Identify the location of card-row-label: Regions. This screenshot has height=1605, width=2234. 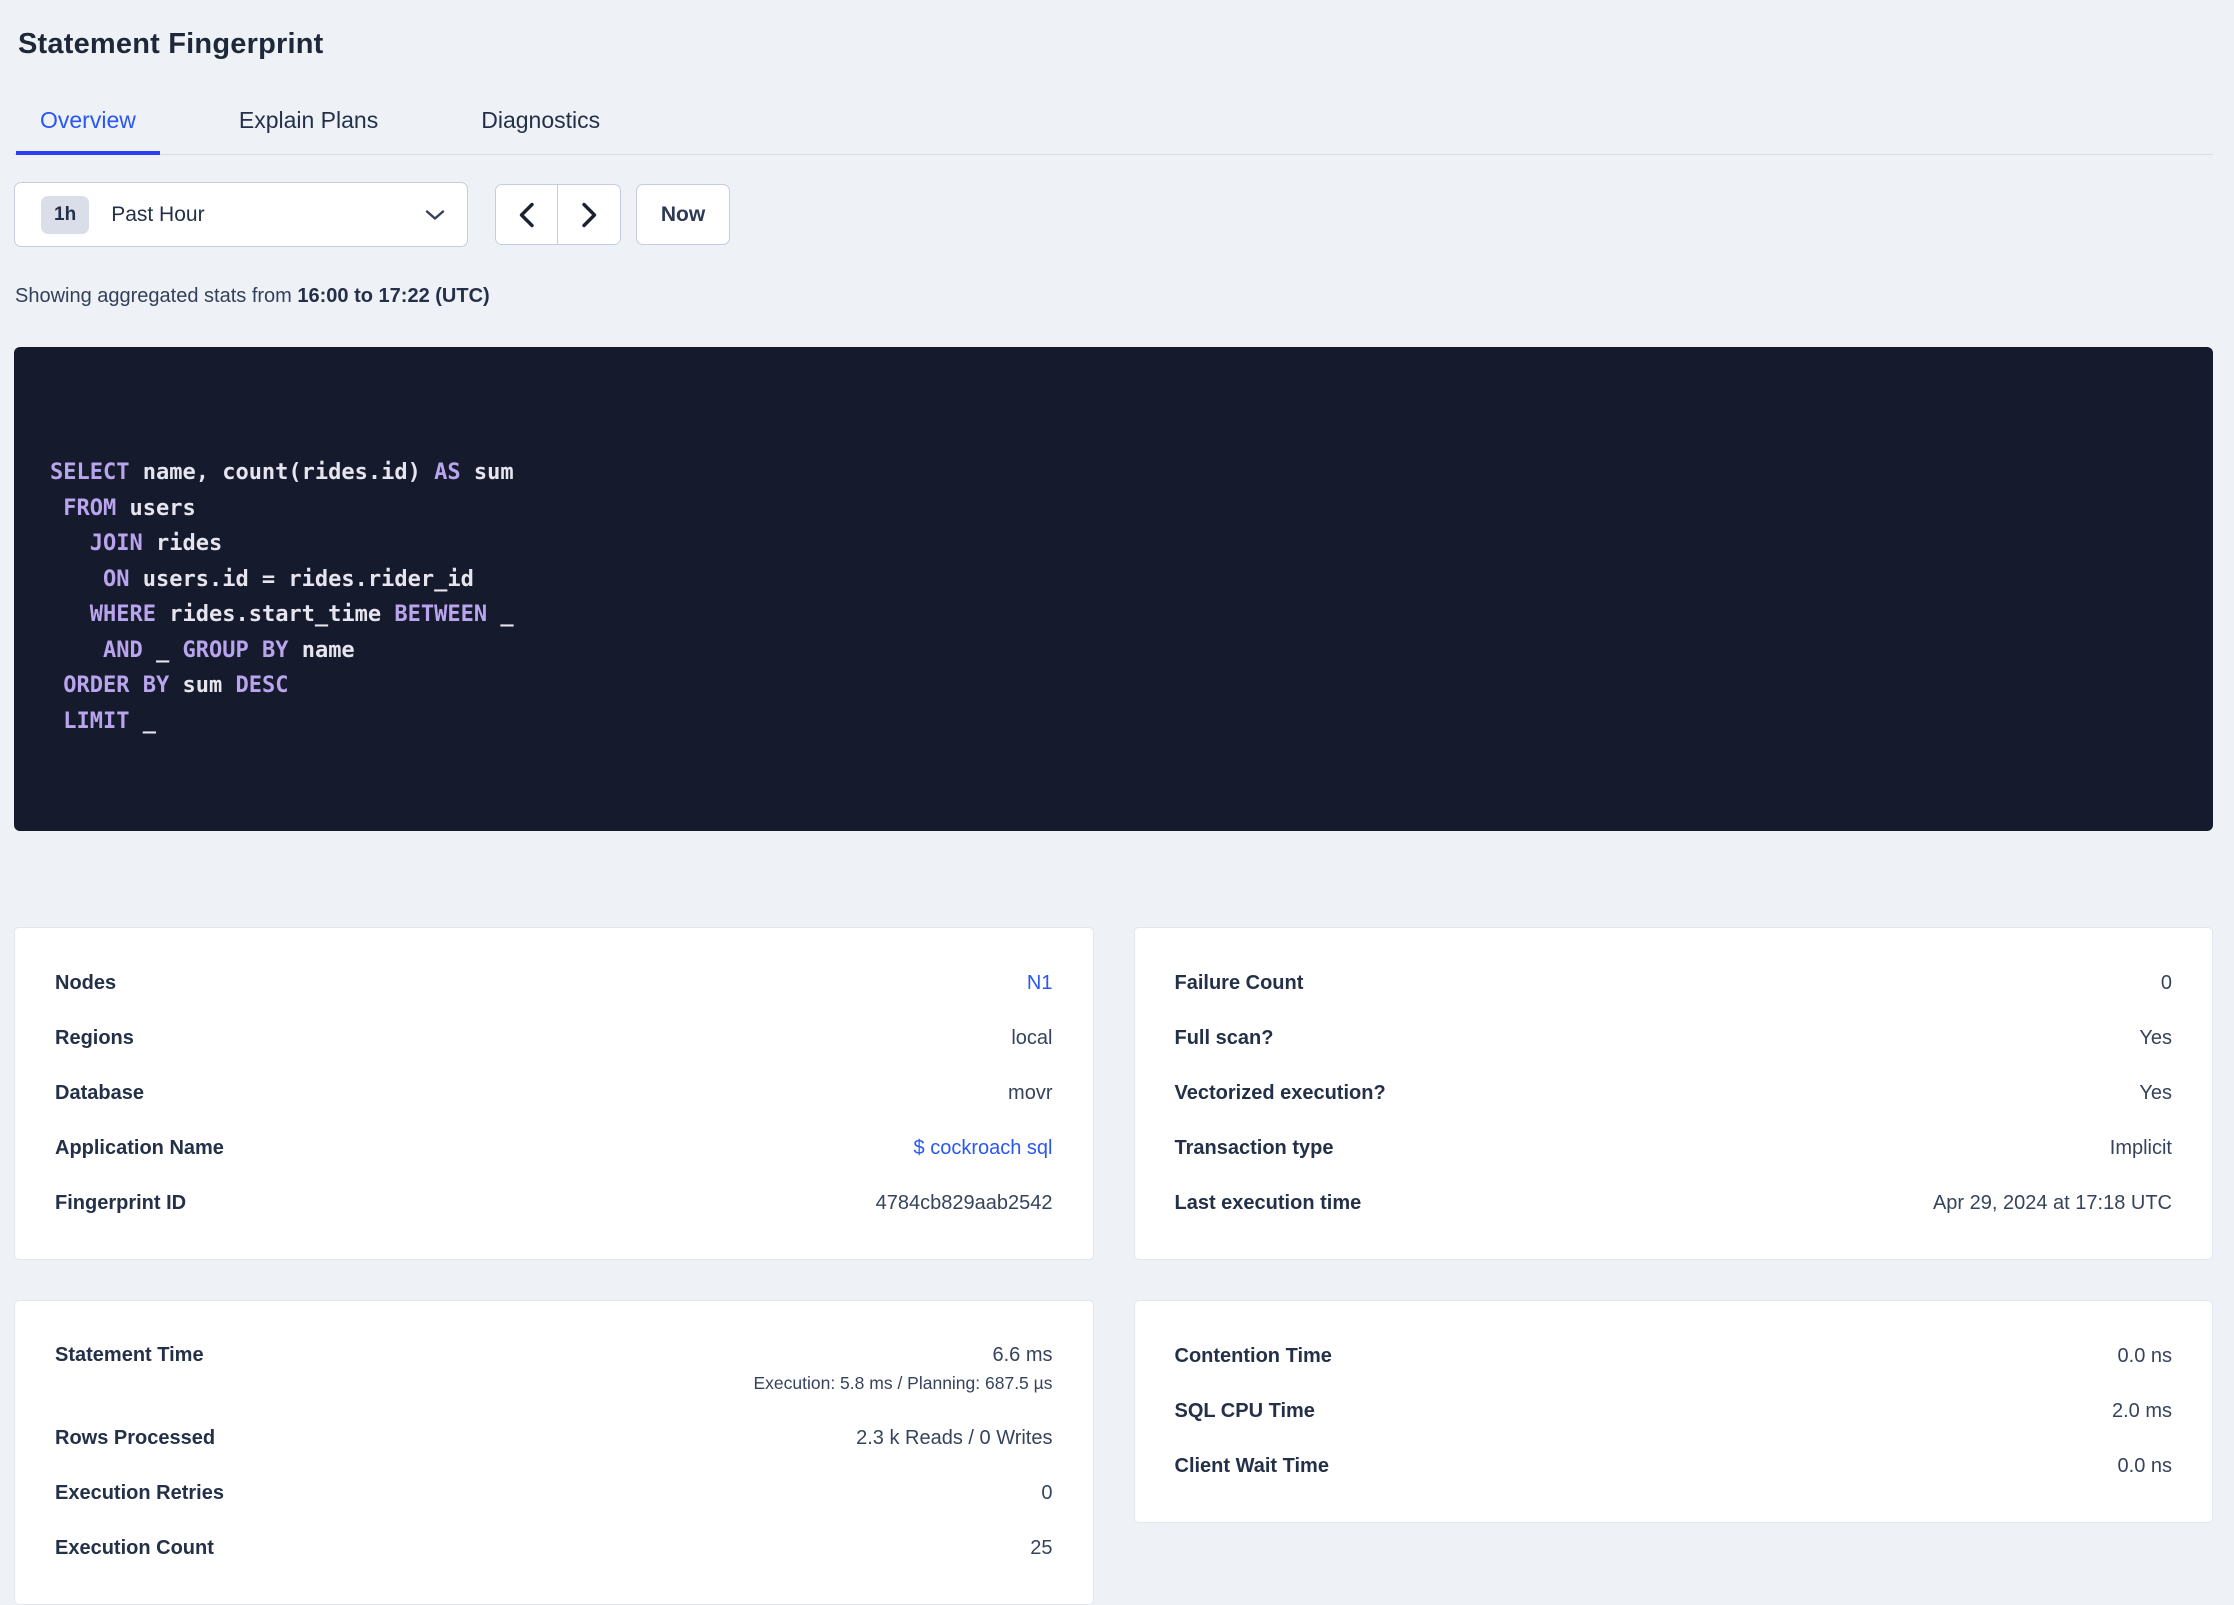
(94, 1038).